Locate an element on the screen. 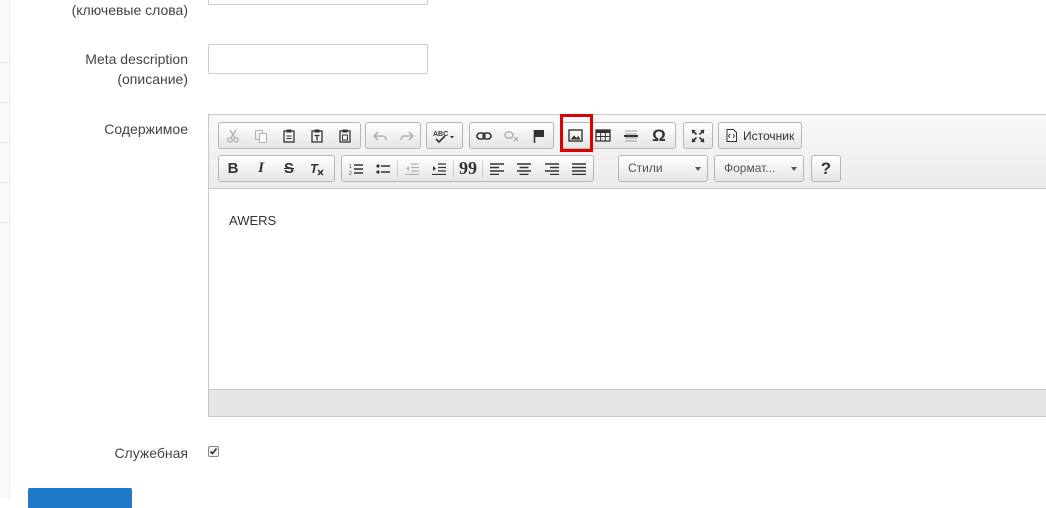  meta-description-label-line2: (описание) is located at coordinates (152, 79).